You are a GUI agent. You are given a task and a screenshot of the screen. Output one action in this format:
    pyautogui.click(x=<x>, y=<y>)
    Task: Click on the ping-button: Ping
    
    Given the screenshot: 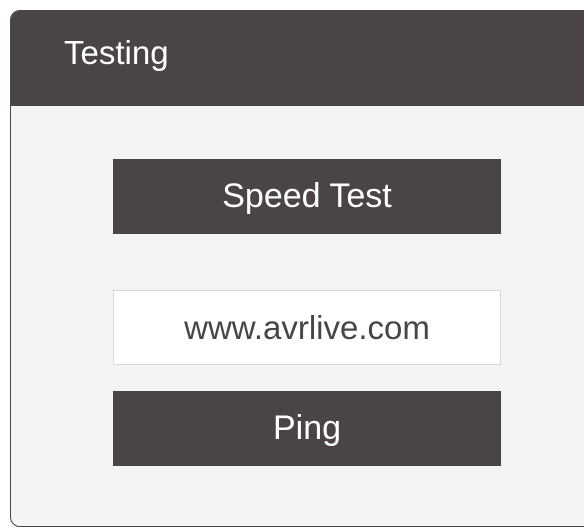 What is the action you would take?
    pyautogui.click(x=307, y=428)
    